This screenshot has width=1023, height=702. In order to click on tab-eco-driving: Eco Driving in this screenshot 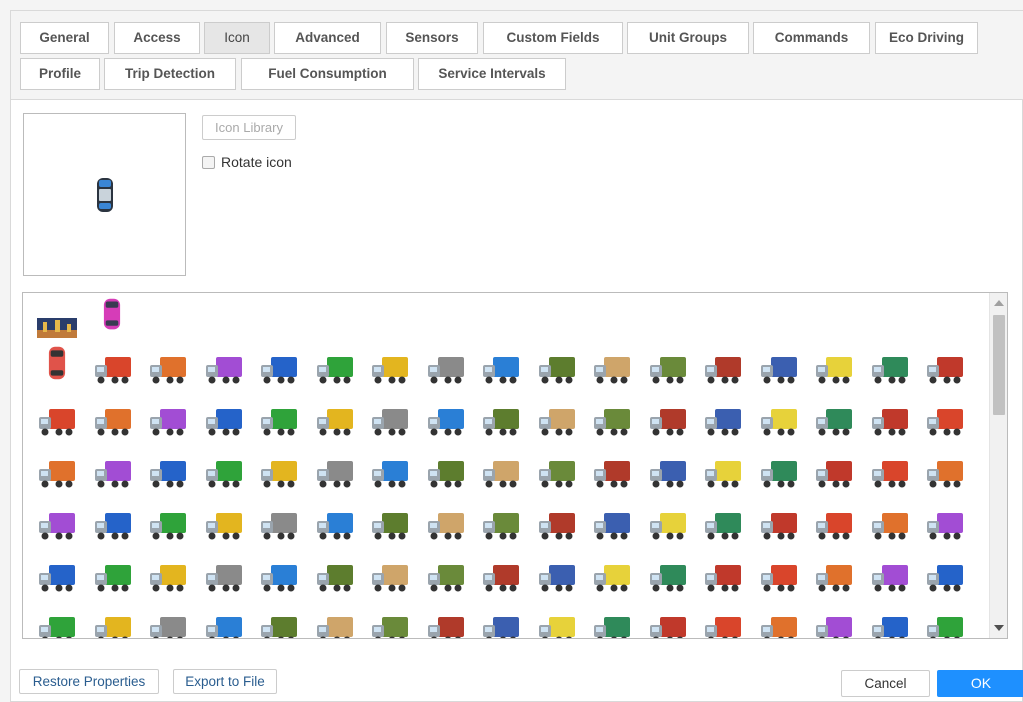, I will do `click(926, 38)`.